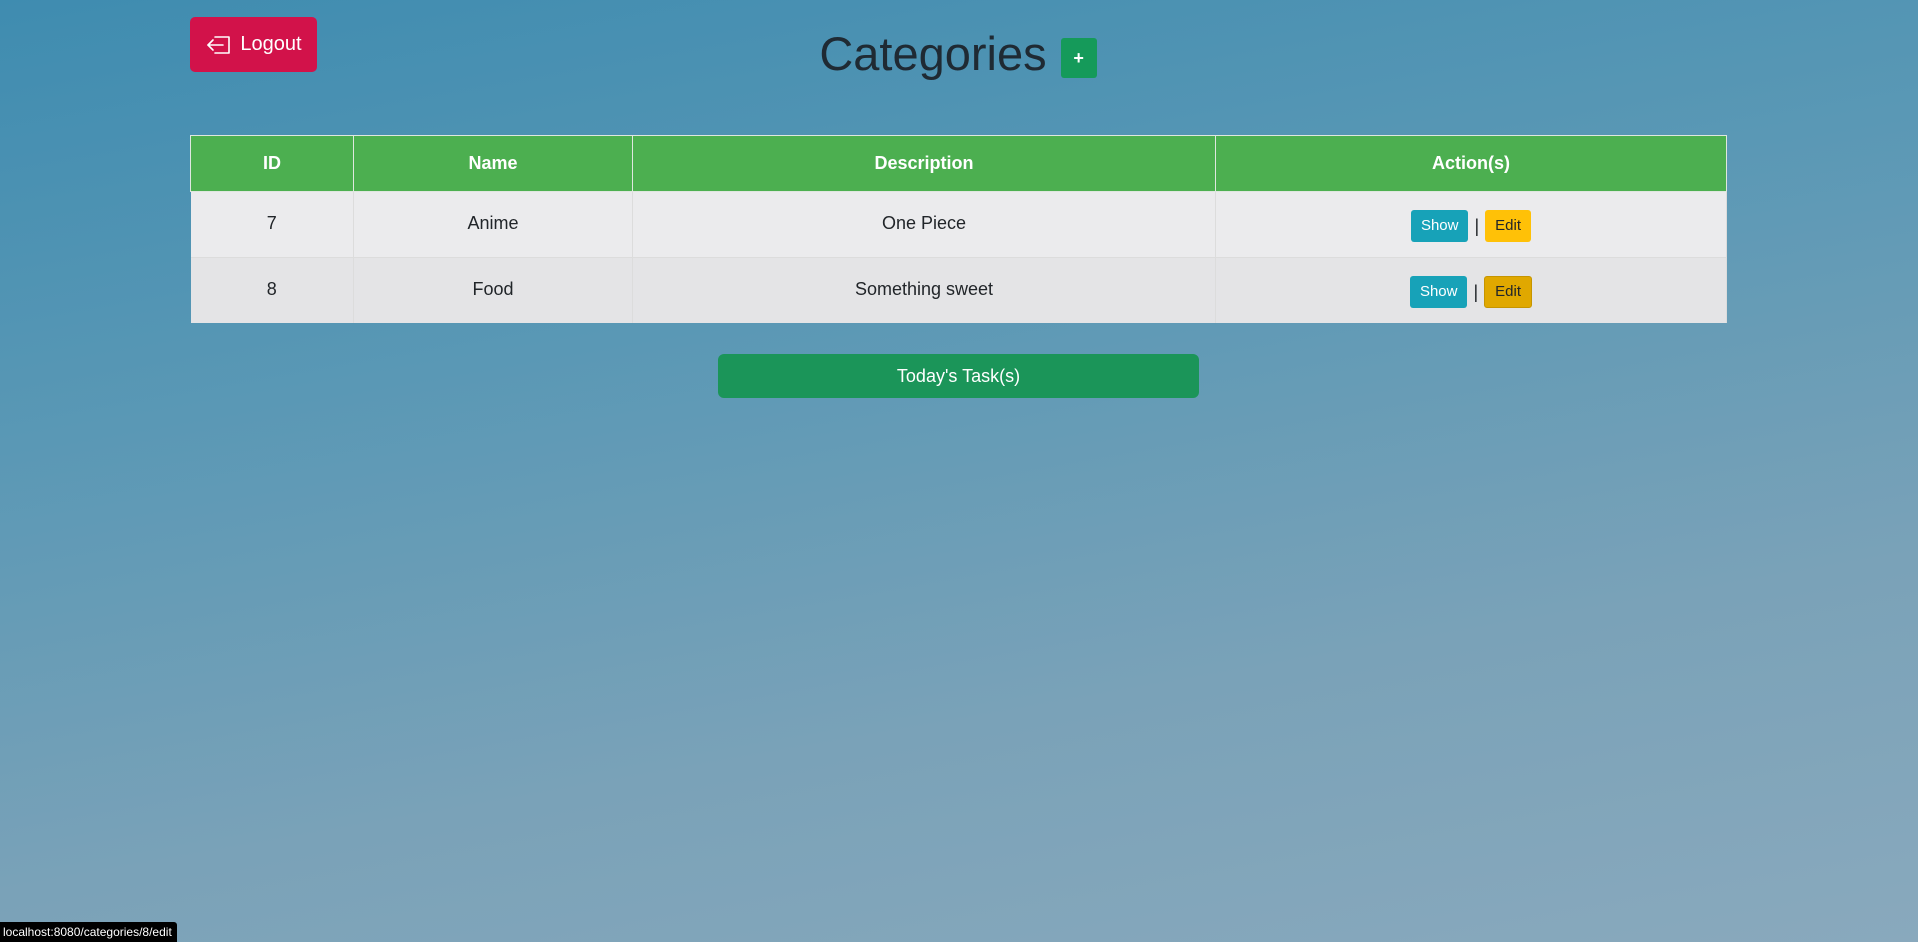 This screenshot has height=942, width=1918. What do you see at coordinates (924, 163) in the screenshot?
I see `column-header-description: Description` at bounding box center [924, 163].